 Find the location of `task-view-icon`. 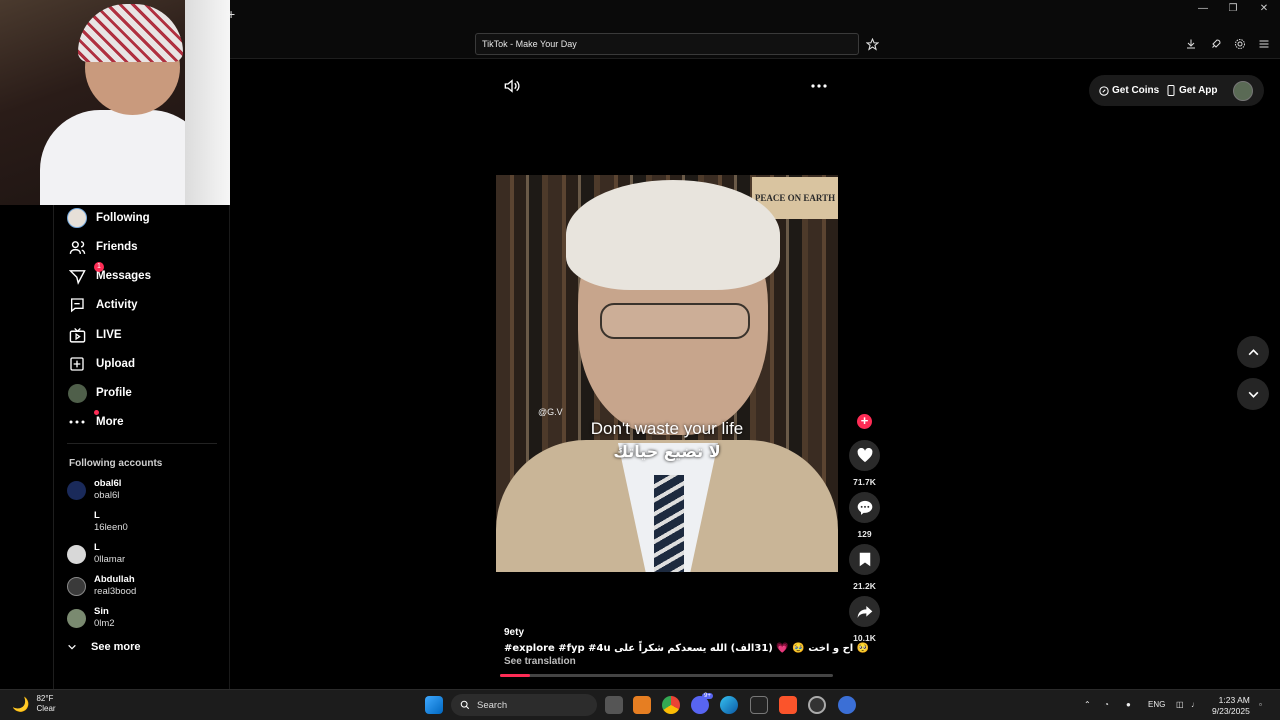

task-view-icon is located at coordinates (614, 705).